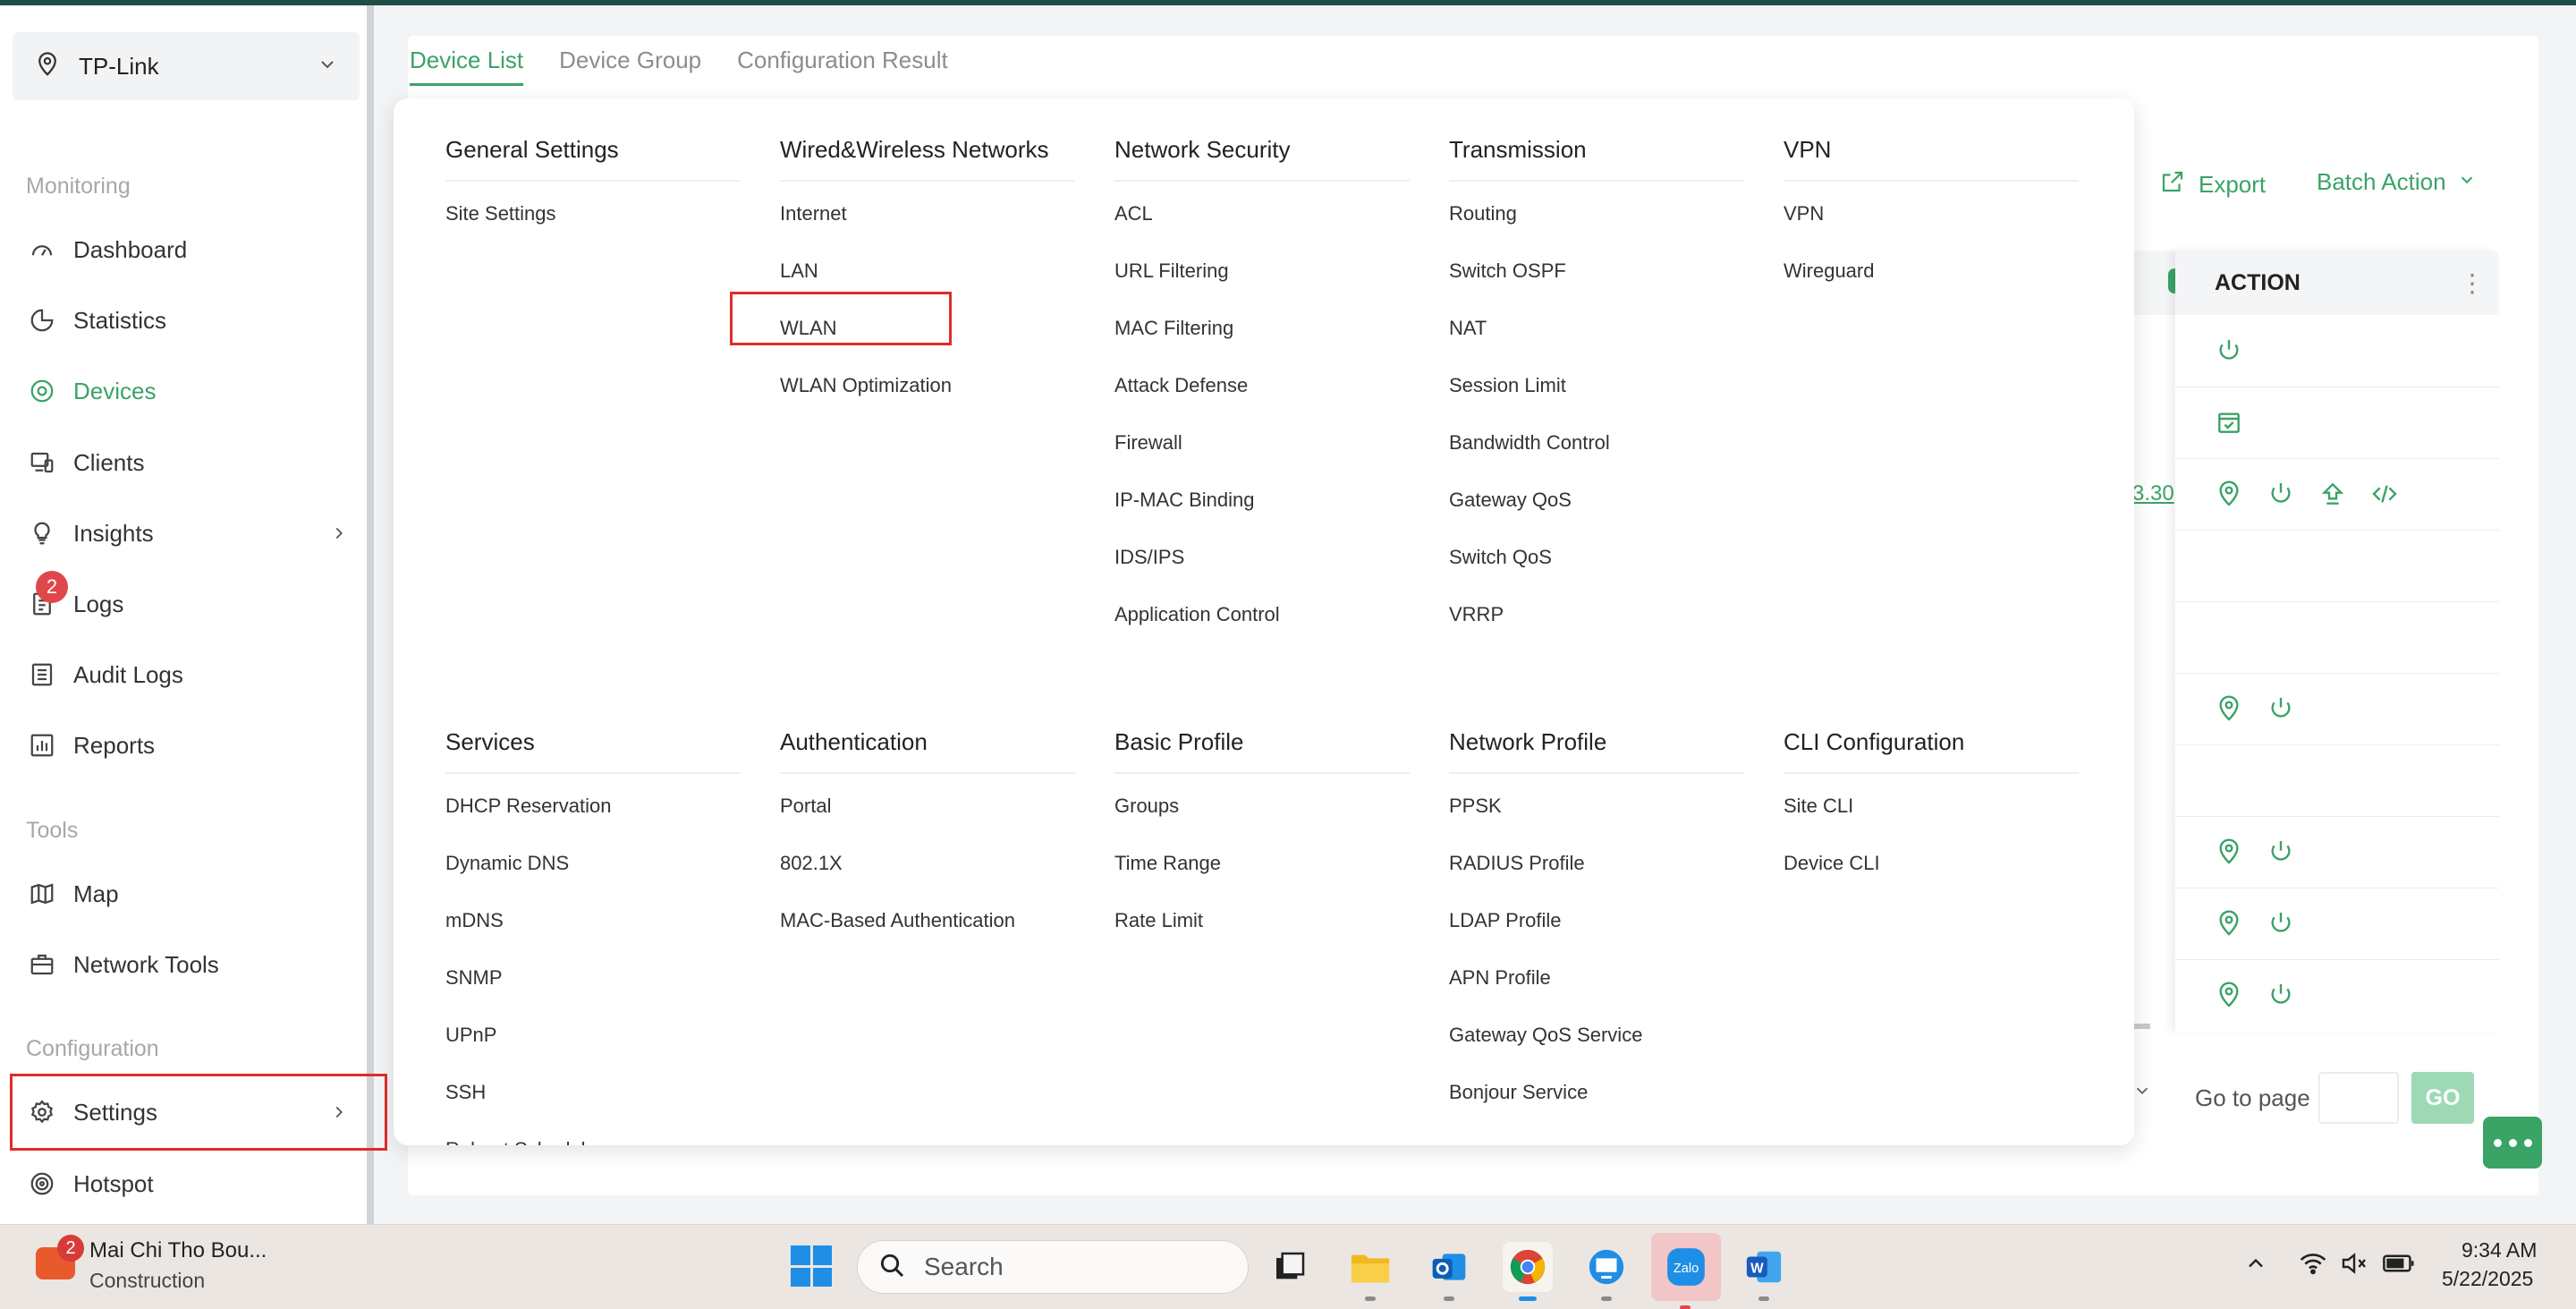  What do you see at coordinates (42, 462) in the screenshot?
I see `clients-icon` at bounding box center [42, 462].